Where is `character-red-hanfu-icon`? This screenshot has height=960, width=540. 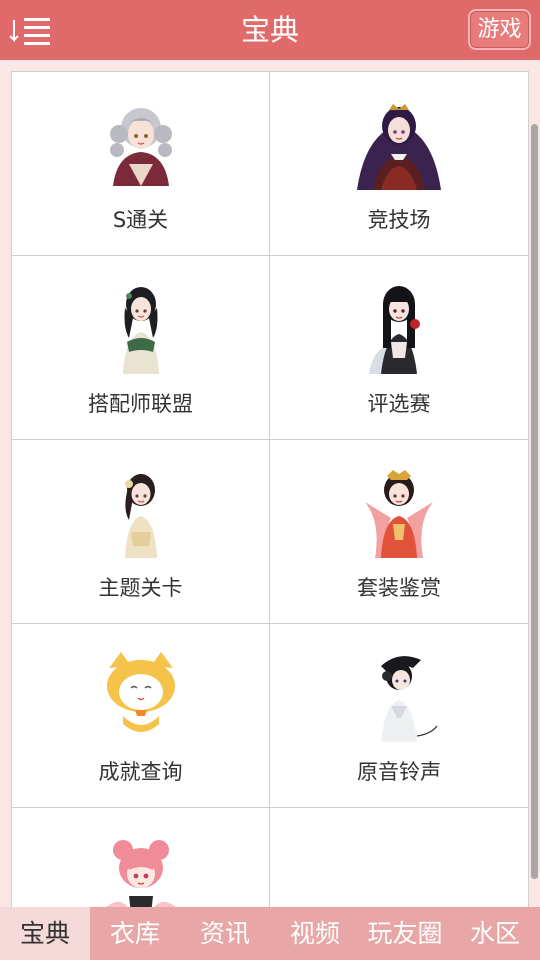
character-red-hanfu-icon is located at coordinates (399, 510).